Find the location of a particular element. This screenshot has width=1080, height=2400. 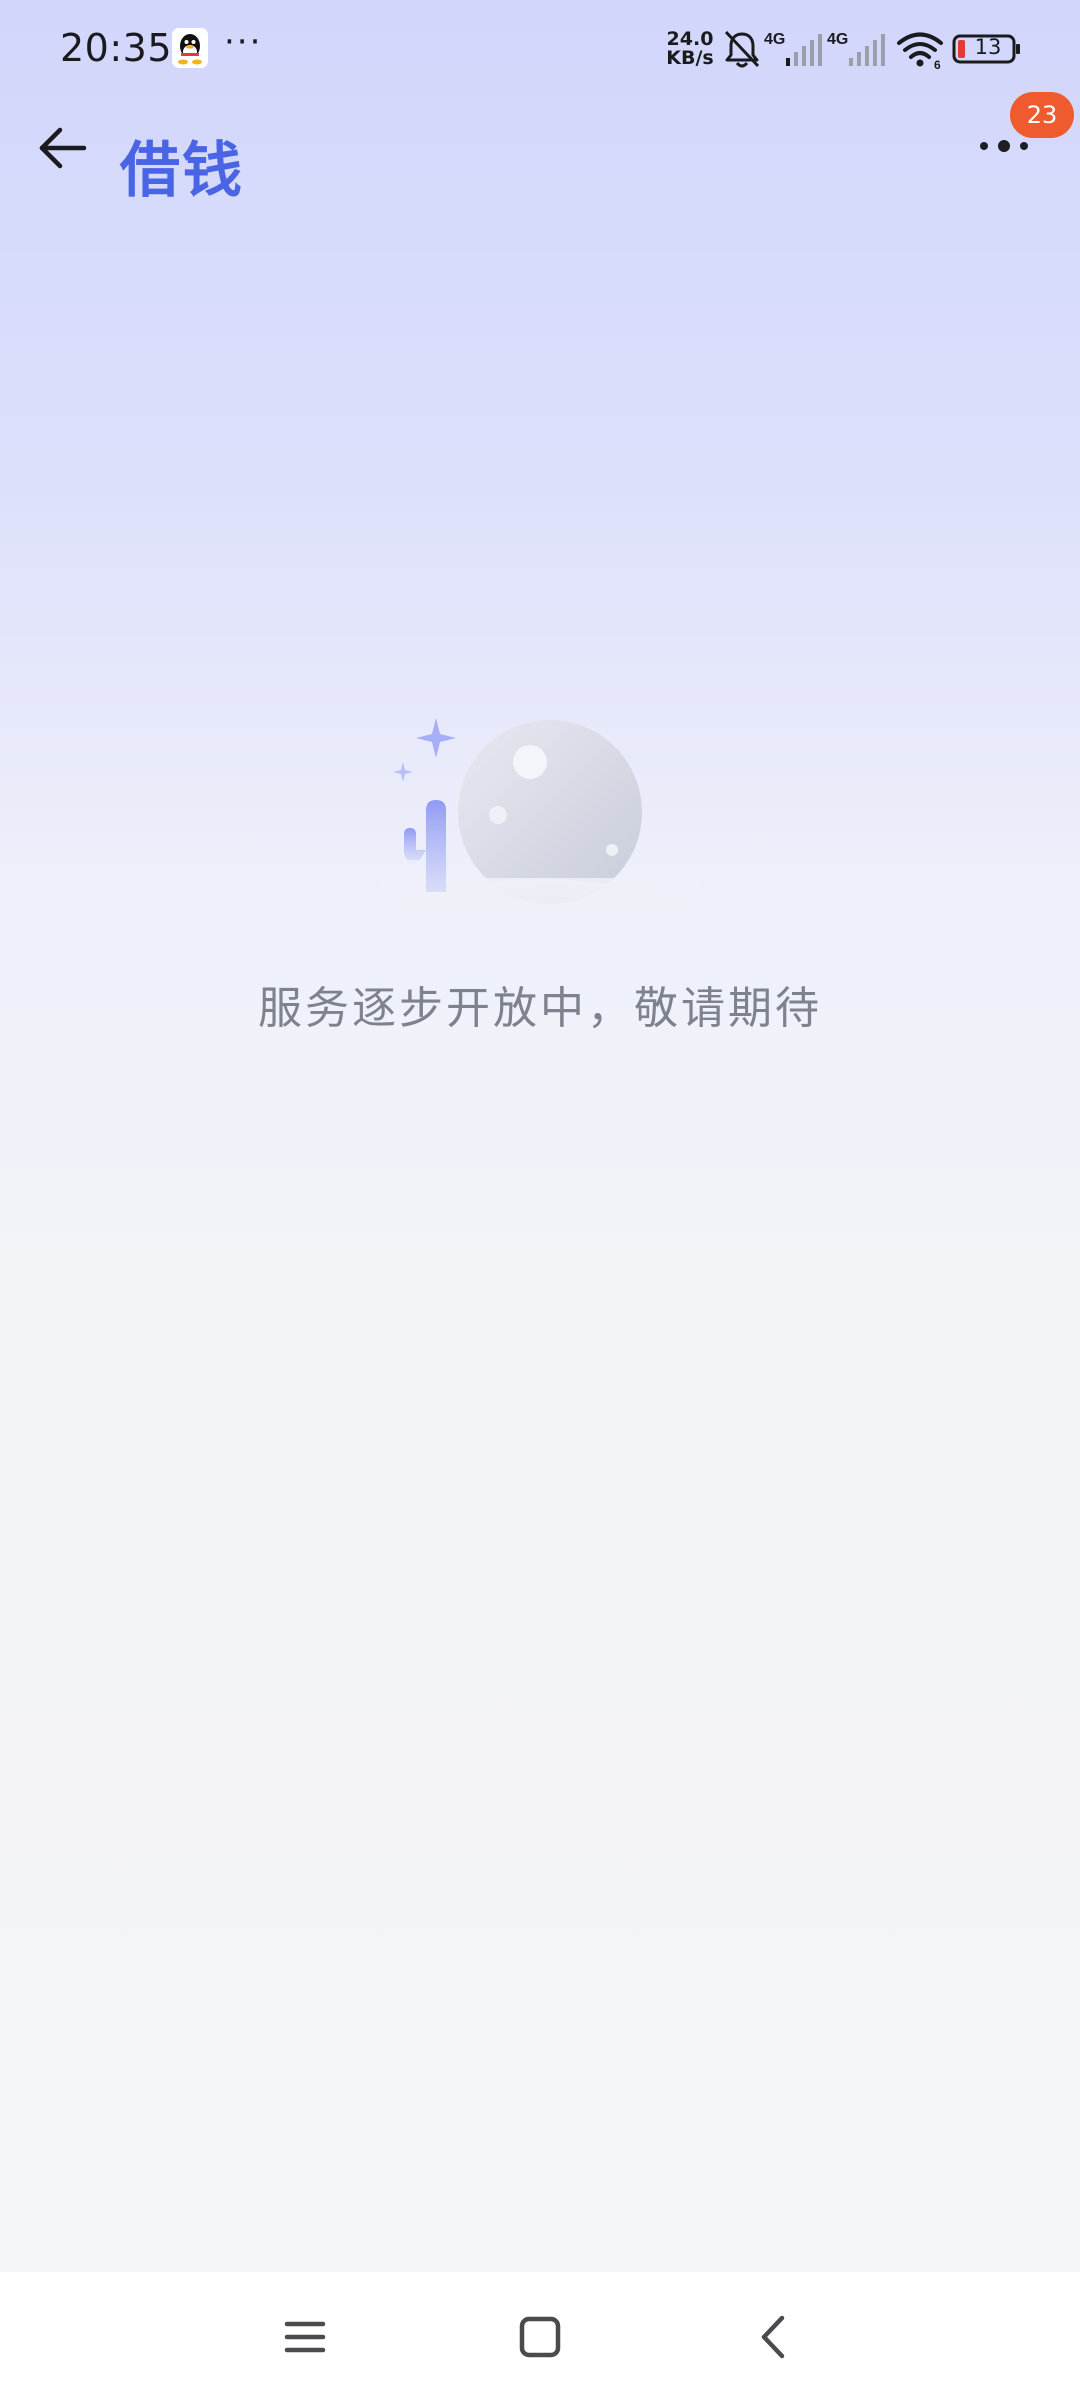

navigation-bar is located at coordinates (540, 2336).